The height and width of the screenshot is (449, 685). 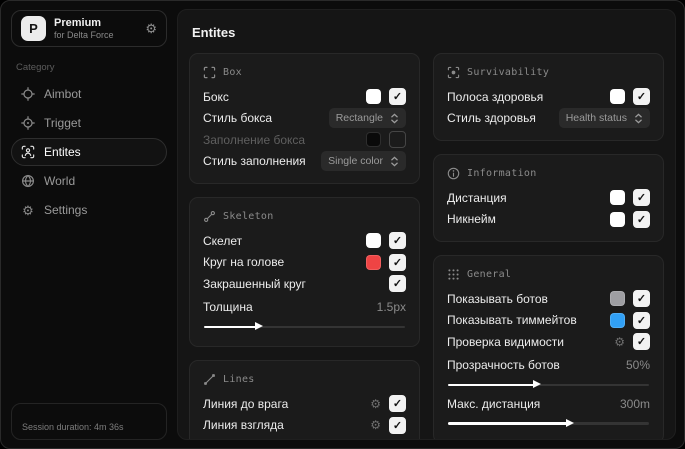 What do you see at coordinates (89, 123) in the screenshot?
I see `sidebar-item-trigget: Trigget` at bounding box center [89, 123].